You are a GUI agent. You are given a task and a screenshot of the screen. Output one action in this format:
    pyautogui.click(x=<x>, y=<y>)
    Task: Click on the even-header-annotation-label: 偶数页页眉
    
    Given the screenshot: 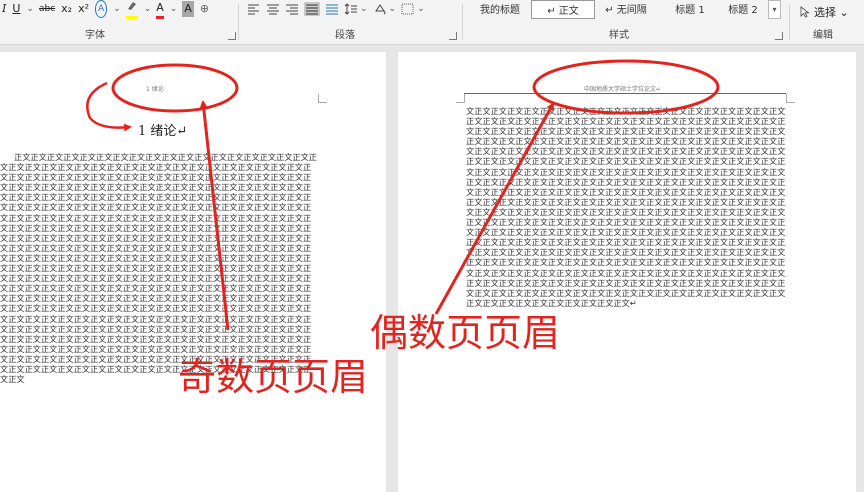 What is the action you would take?
    pyautogui.click(x=465, y=333)
    